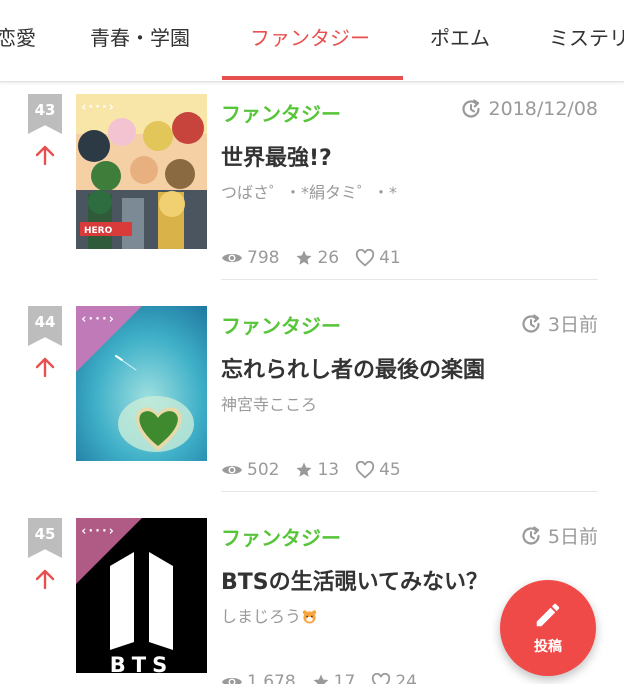  Describe the element at coordinates (460, 36) in the screenshot. I see `tab-poem: ポエム` at that location.